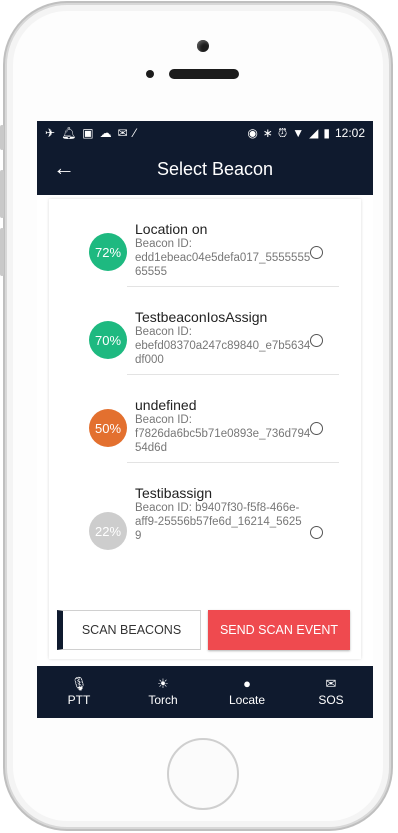  What do you see at coordinates (314, 133) in the screenshot?
I see `signal-icon: ◢` at bounding box center [314, 133].